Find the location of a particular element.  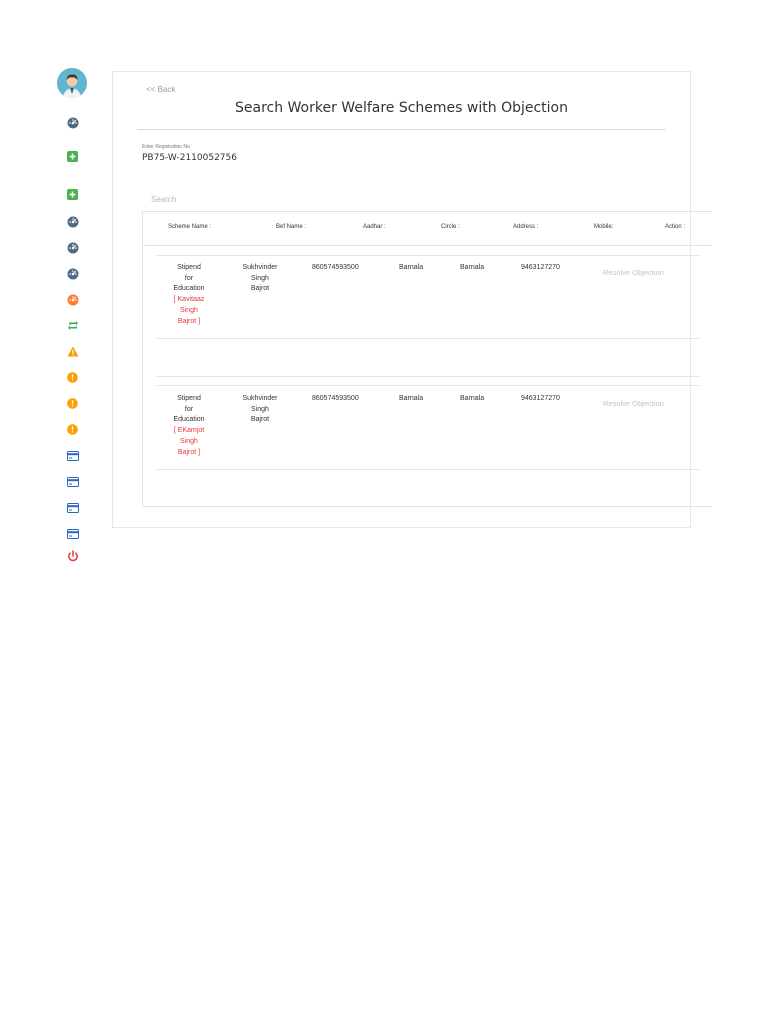

header-aadhar: Aadhar : is located at coordinates (374, 227).